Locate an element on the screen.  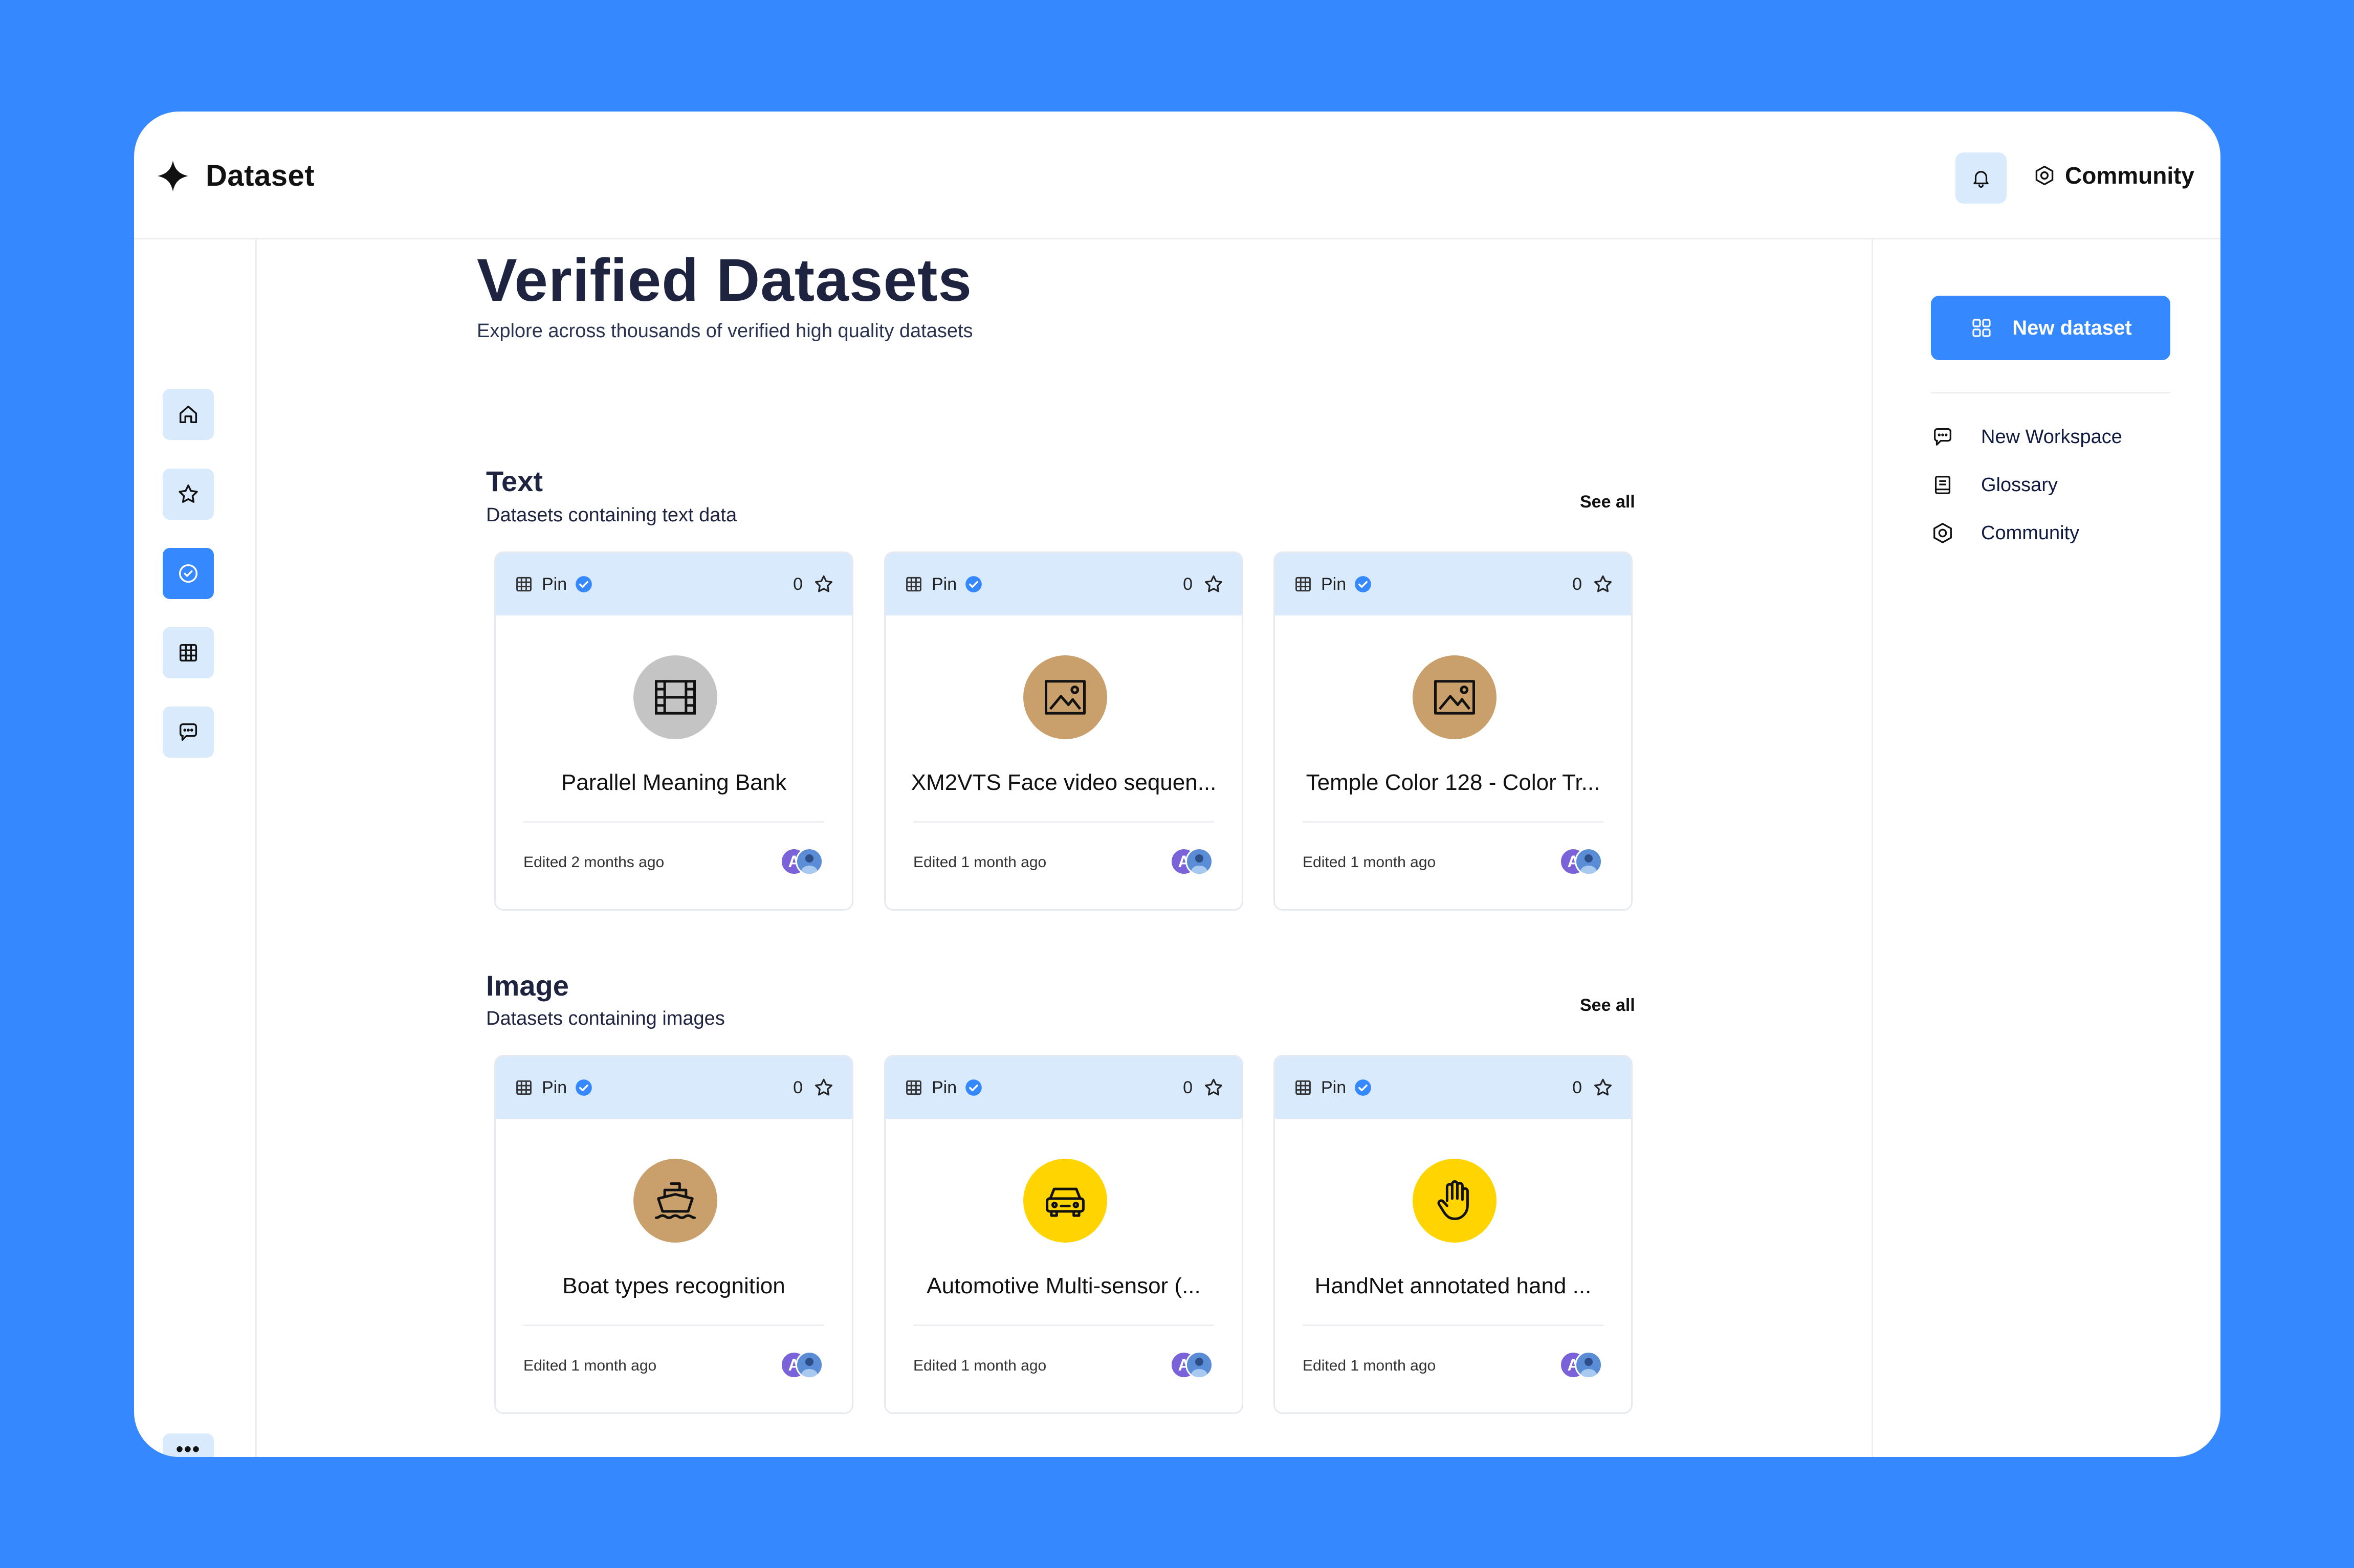
section-title-text: Text is located at coordinates (514, 481).